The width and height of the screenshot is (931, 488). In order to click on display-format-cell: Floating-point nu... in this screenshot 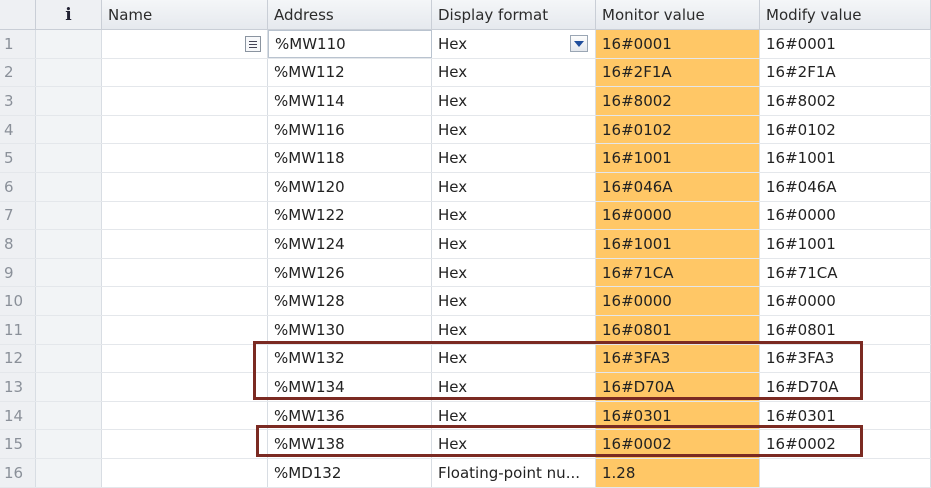, I will do `click(514, 472)`.